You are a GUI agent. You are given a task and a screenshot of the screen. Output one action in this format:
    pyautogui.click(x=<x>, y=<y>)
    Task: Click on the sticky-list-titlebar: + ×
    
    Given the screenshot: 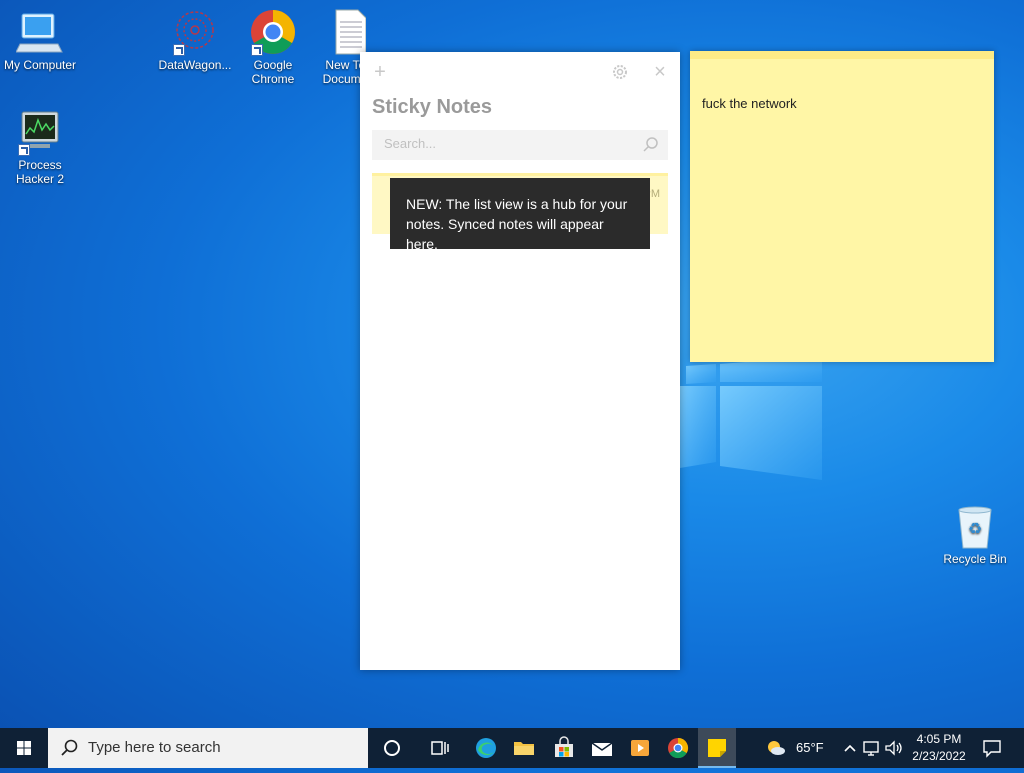 What is the action you would take?
    pyautogui.click(x=520, y=72)
    